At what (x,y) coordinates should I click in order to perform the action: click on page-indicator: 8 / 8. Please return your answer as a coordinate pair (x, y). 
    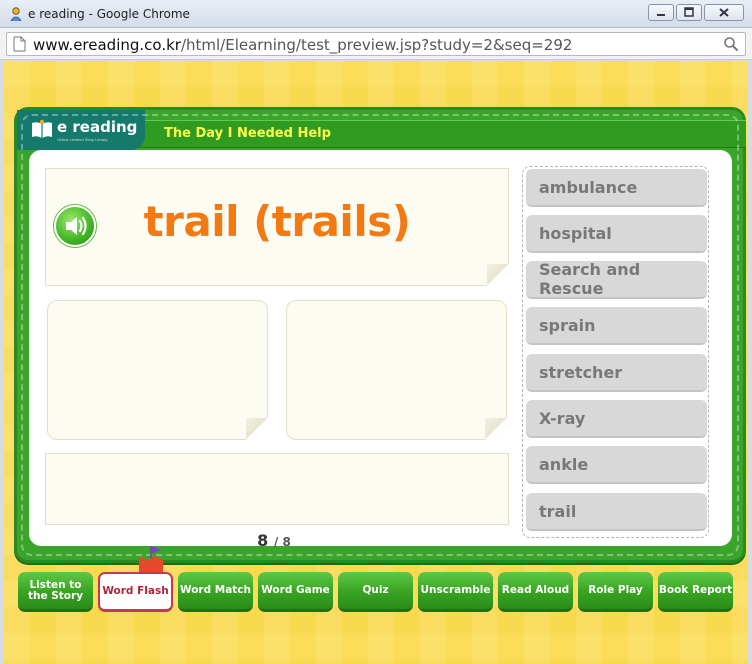
    Looking at the image, I should click on (274, 540).